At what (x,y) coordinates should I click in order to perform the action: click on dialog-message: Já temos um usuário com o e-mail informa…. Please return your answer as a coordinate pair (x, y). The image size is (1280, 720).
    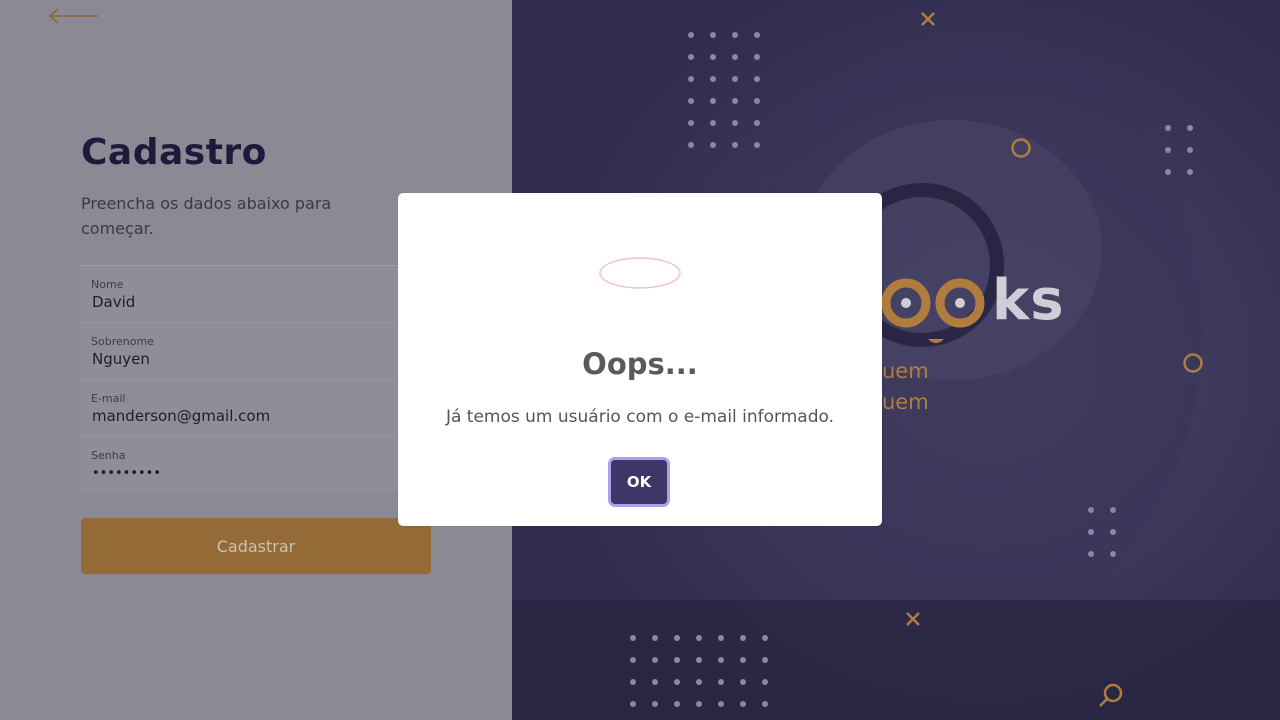
    Looking at the image, I should click on (640, 417).